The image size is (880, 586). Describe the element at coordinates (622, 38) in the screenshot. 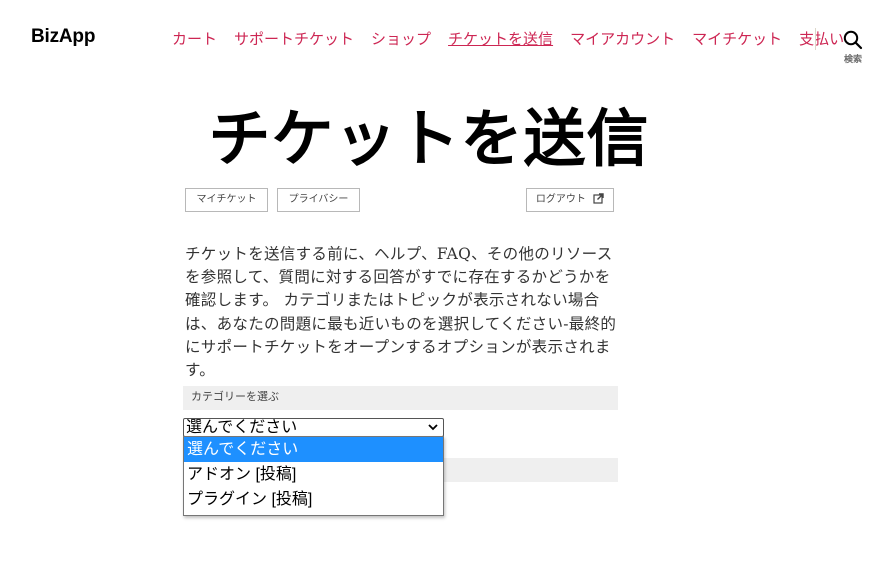

I see `nav-item-my-account: マイアカウント` at that location.